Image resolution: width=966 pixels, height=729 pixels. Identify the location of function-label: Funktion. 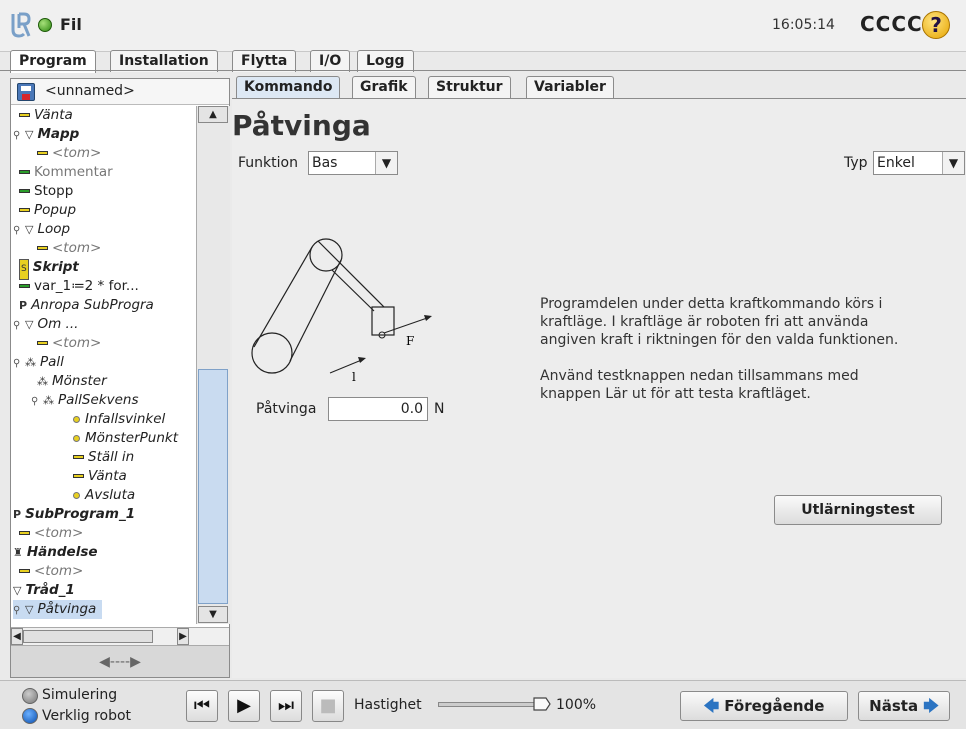
(268, 163).